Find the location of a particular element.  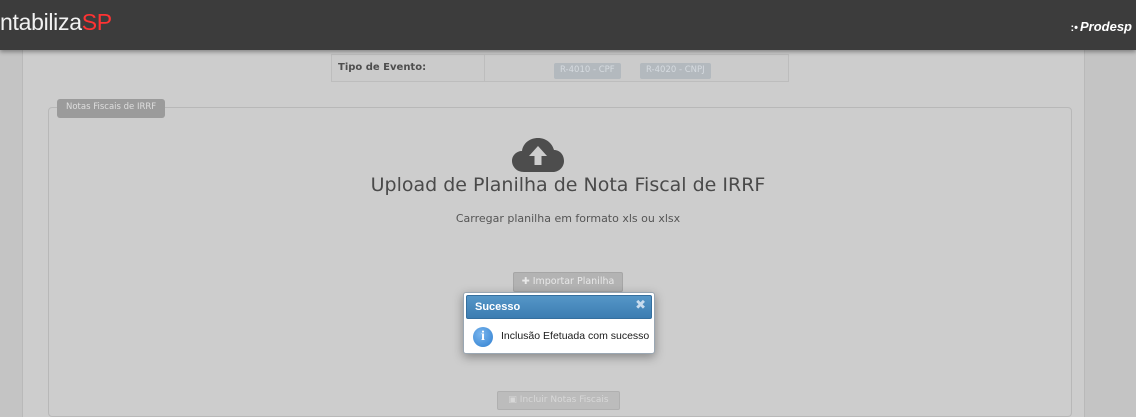

evento-option-cnpj: R-4020 - CNPJ is located at coordinates (675, 71).